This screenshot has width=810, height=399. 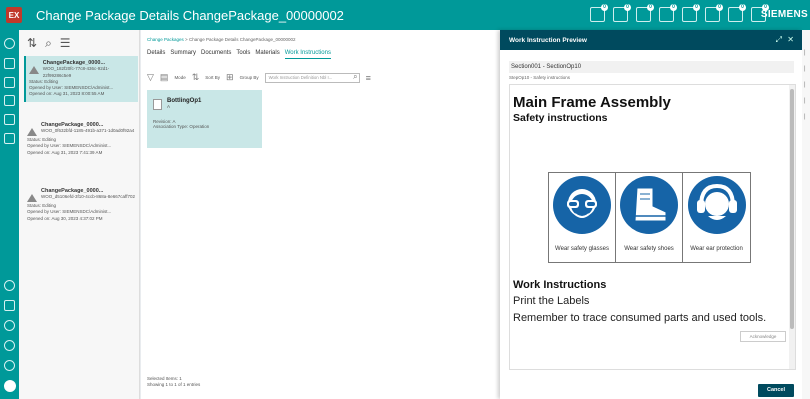 What do you see at coordinates (651, 67) in the screenshot?
I see `section-label: Section001 - SectionOp10` at bounding box center [651, 67].